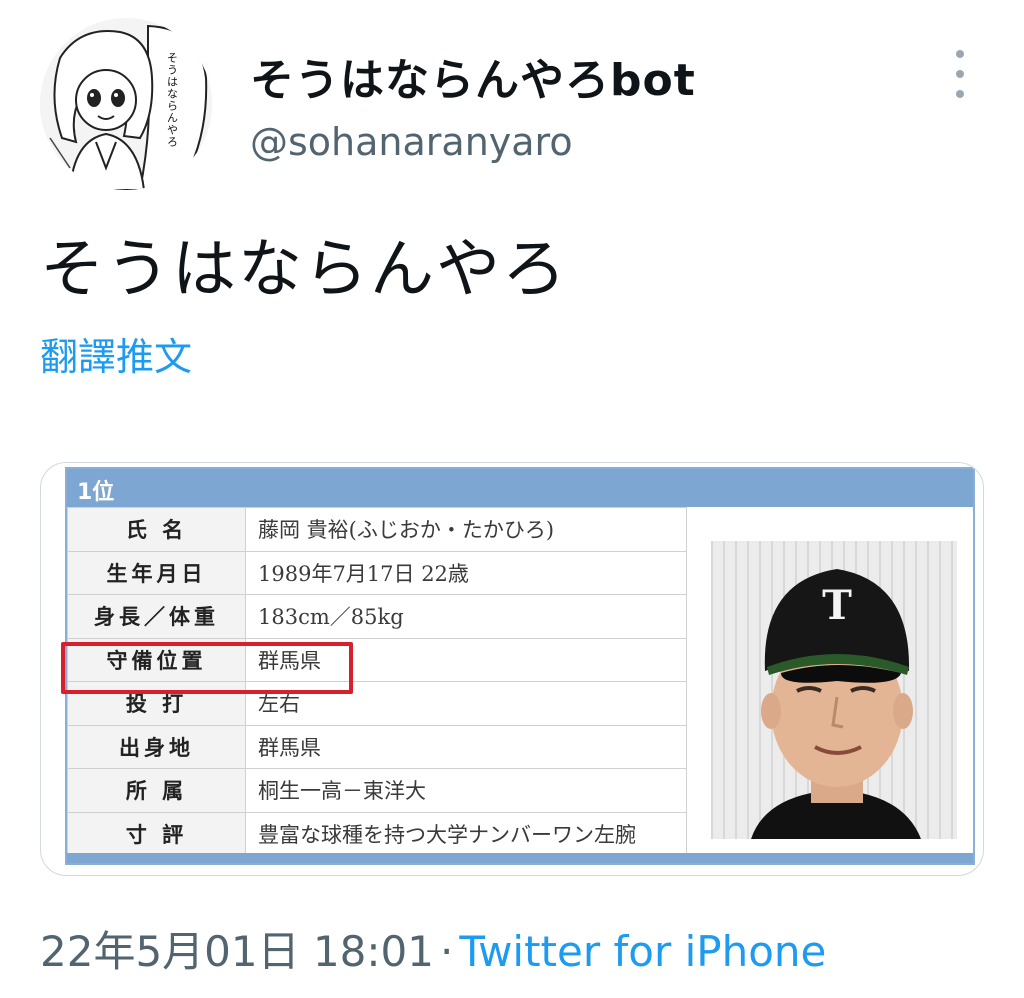  What do you see at coordinates (156, 572) in the screenshot?
I see `profile-row-key: 生年月日` at bounding box center [156, 572].